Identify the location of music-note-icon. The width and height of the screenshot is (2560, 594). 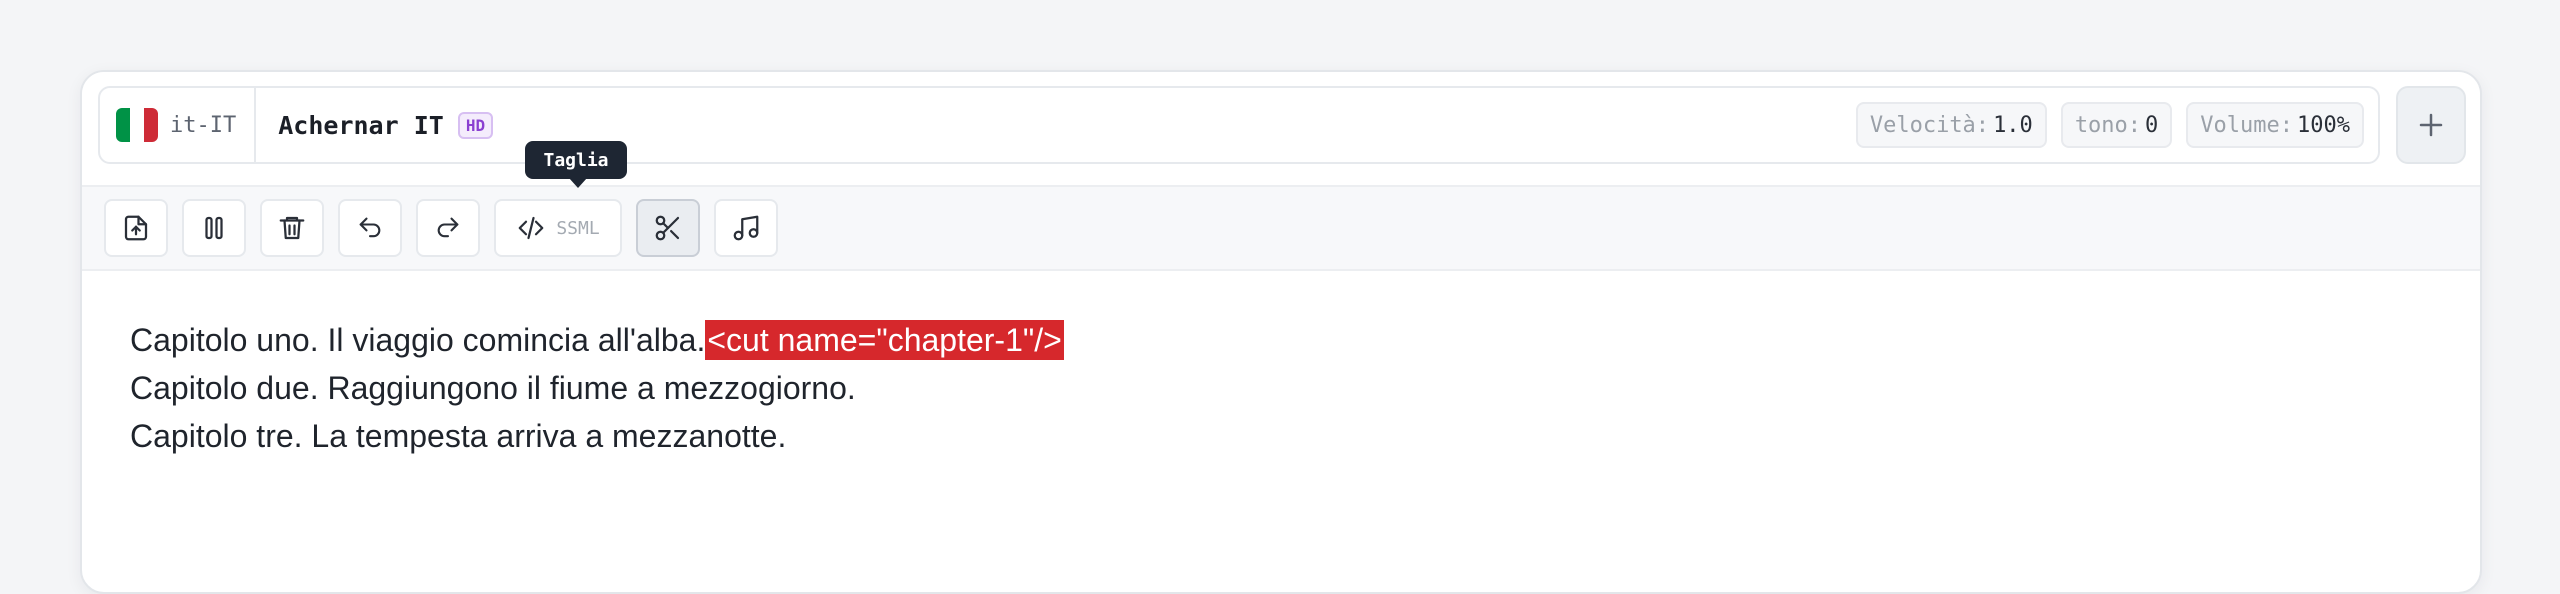
(746, 228).